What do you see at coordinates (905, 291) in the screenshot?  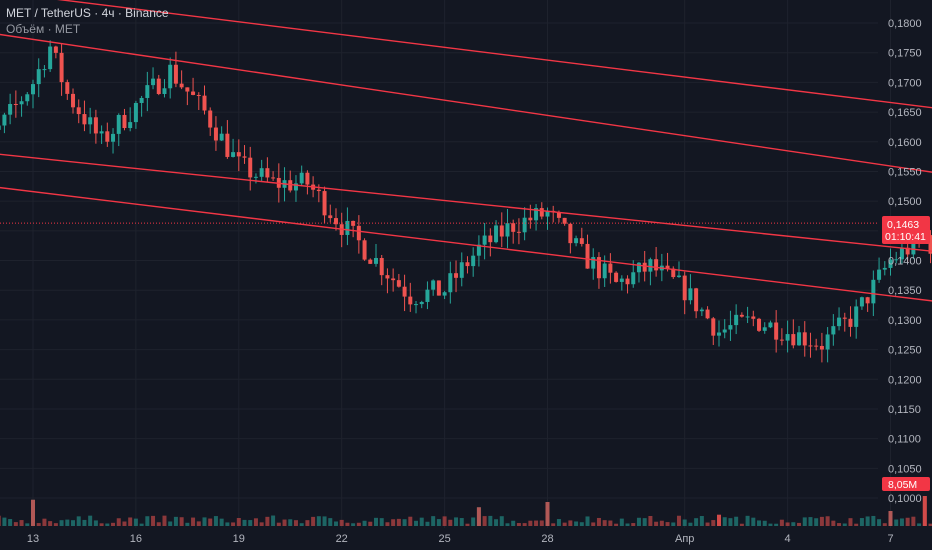 I see `price-tick-label: 0,1350` at bounding box center [905, 291].